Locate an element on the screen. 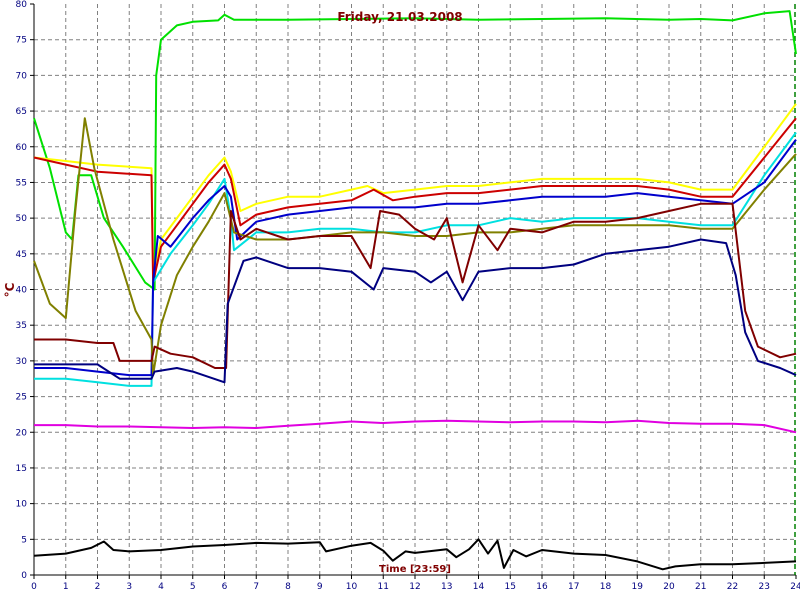 The width and height of the screenshot is (800, 600). y-tick-label: 70 is located at coordinates (22, 76).